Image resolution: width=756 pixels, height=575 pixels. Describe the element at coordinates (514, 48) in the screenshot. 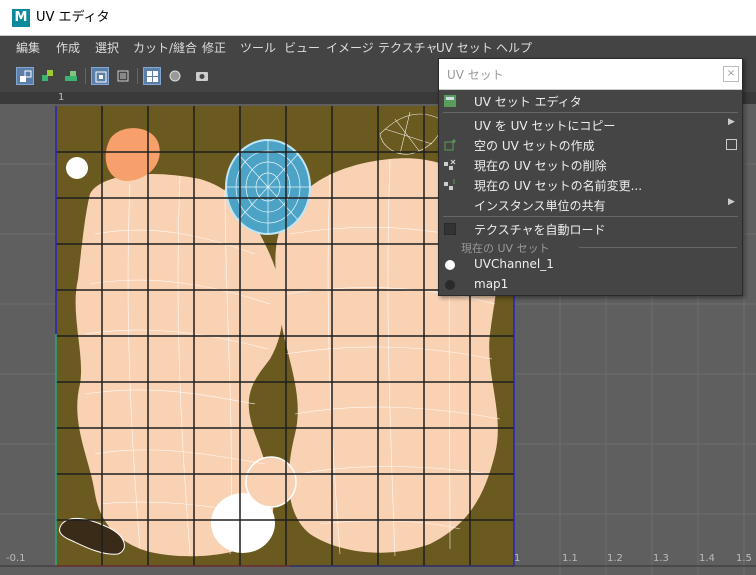

I see `menu-help: ヘルプ` at that location.